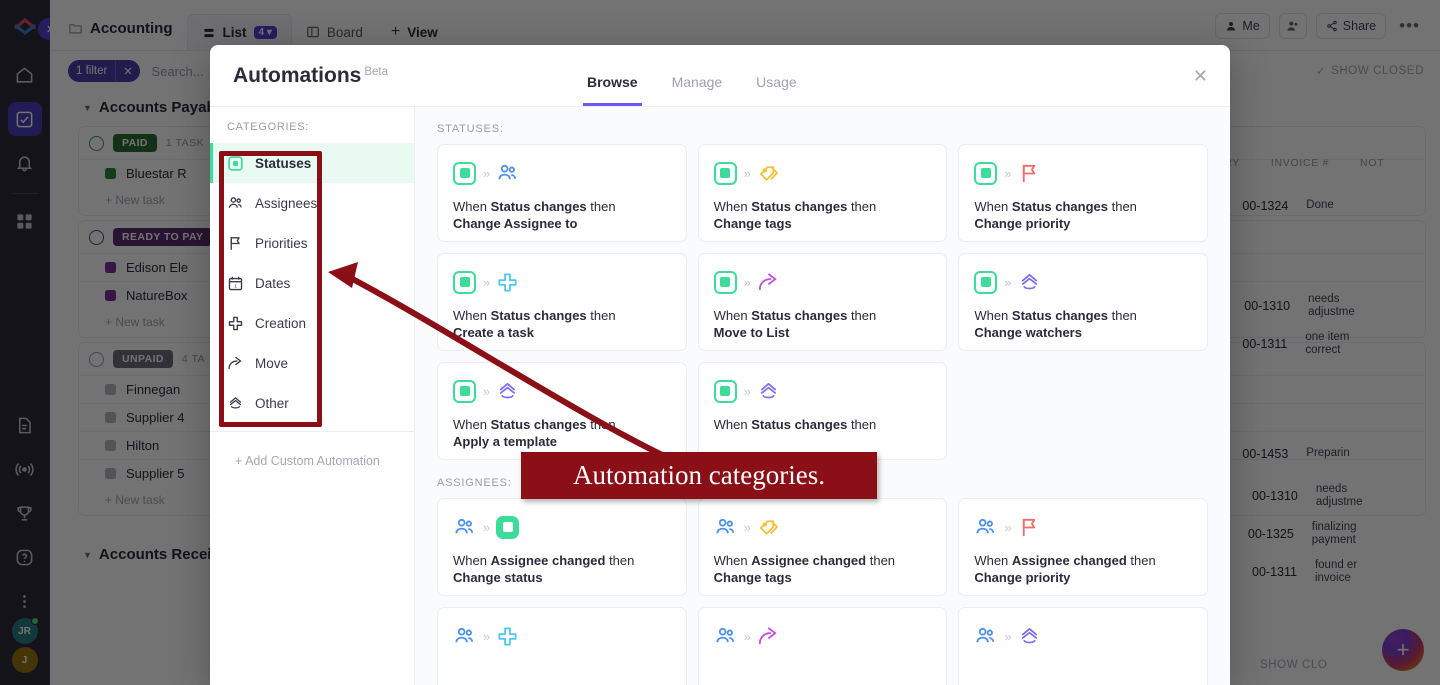 The width and height of the screenshot is (1440, 685). Describe the element at coordinates (312, 363) in the screenshot. I see `sidebar-item-move: Move` at that location.